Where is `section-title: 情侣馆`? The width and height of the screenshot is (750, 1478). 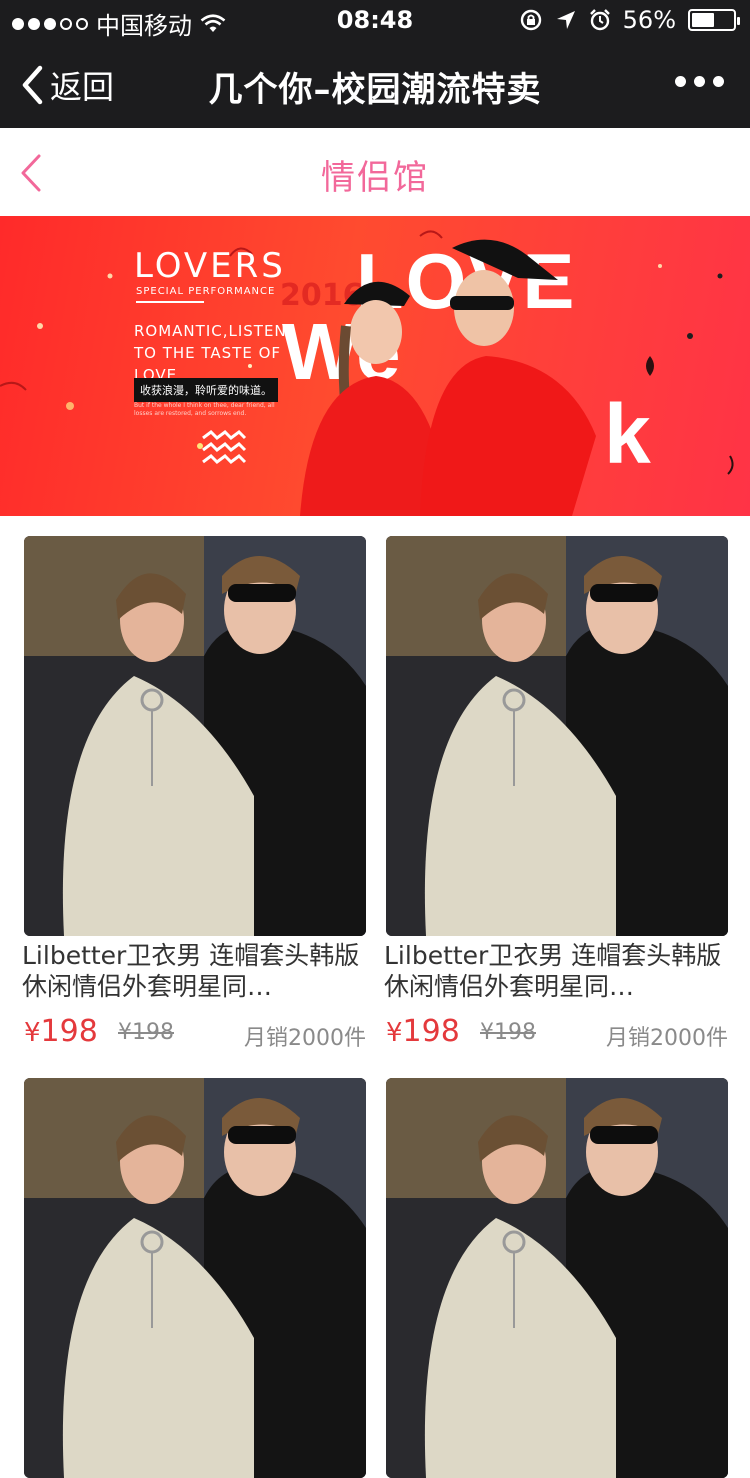 section-title: 情侣馆 is located at coordinates (375, 178).